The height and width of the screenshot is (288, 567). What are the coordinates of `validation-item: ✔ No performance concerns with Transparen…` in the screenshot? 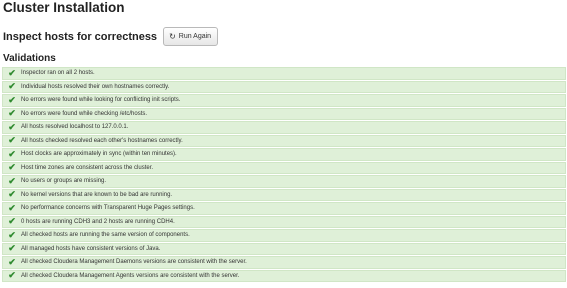 It's located at (284, 208).